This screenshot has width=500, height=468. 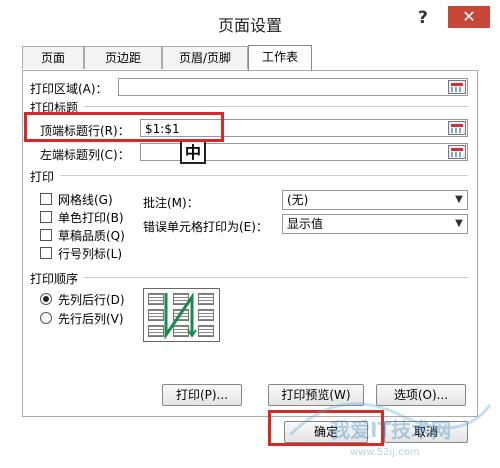 What do you see at coordinates (85, 131) in the screenshot?
I see `top-rows-label: 顶端标题行(R)：` at bounding box center [85, 131].